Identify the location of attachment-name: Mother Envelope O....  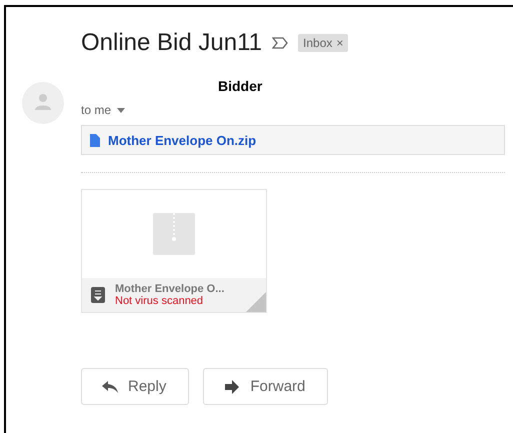
(169, 289).